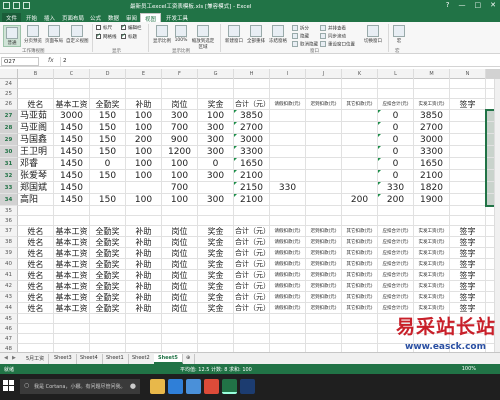 Image resolution: width=500 pixels, height=400 pixels. Describe the element at coordinates (9, 152) in the screenshot. I see `row-header: 30` at that location.